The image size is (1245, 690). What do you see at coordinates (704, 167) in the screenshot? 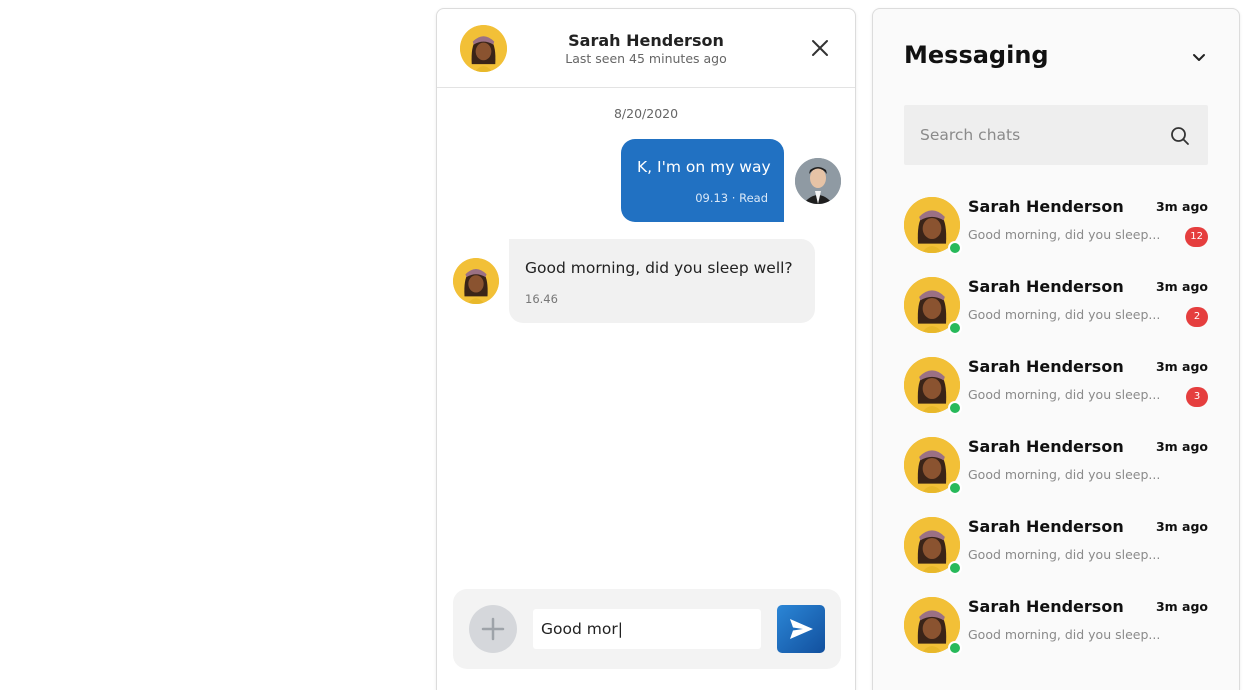
I see `message-text: K, I'm on my way` at bounding box center [704, 167].